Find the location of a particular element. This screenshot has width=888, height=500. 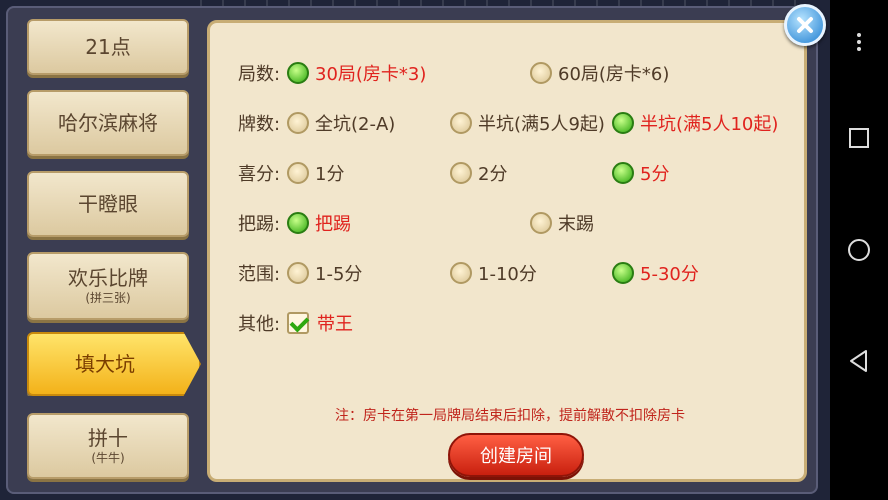

range-option-1-10: 1-10分 is located at coordinates (493, 273).